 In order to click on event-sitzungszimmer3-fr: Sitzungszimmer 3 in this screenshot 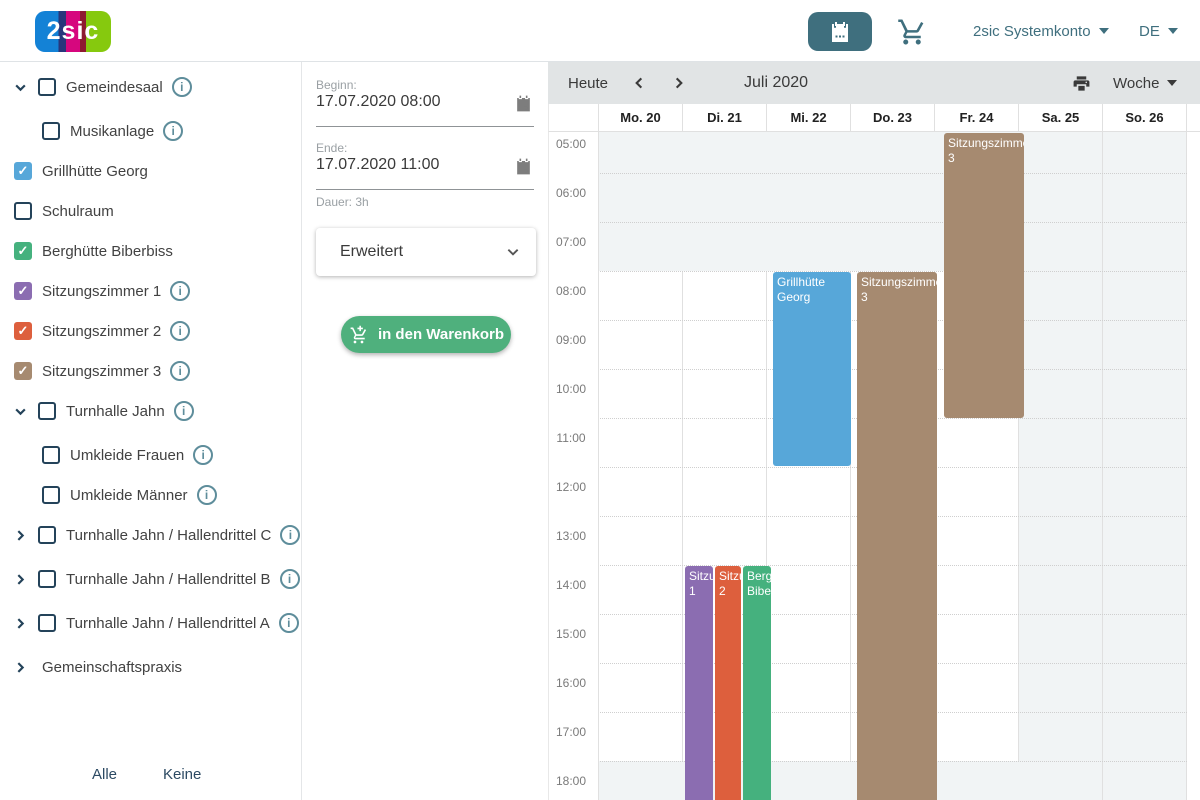, I will do `click(984, 275)`.